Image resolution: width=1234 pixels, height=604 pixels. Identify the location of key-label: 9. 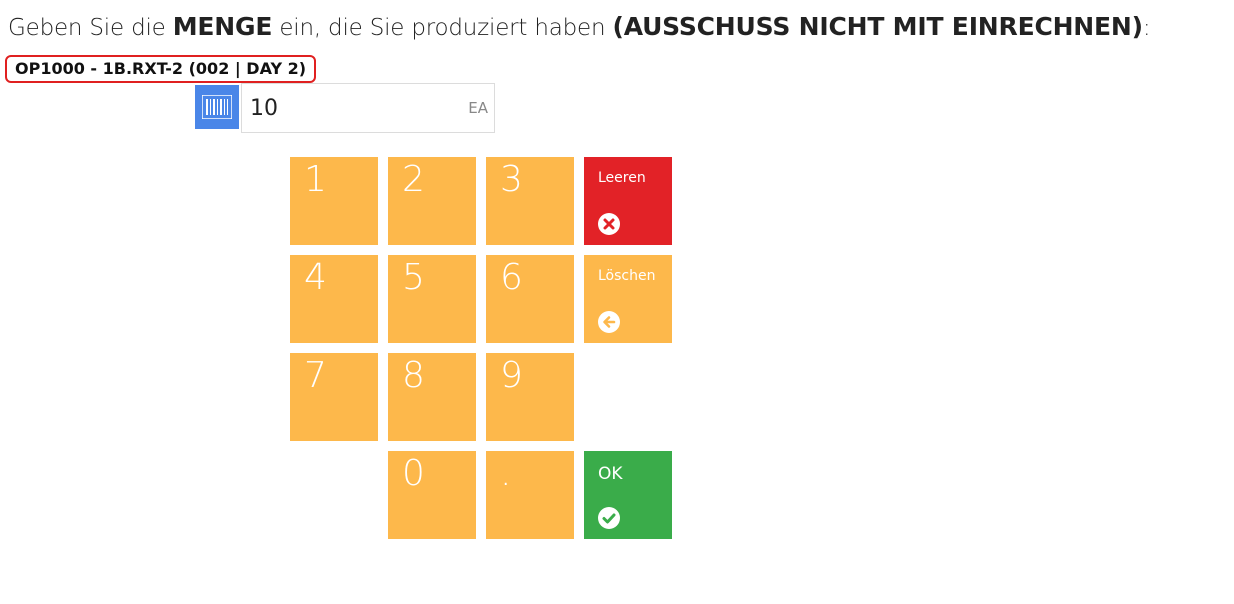
(511, 375).